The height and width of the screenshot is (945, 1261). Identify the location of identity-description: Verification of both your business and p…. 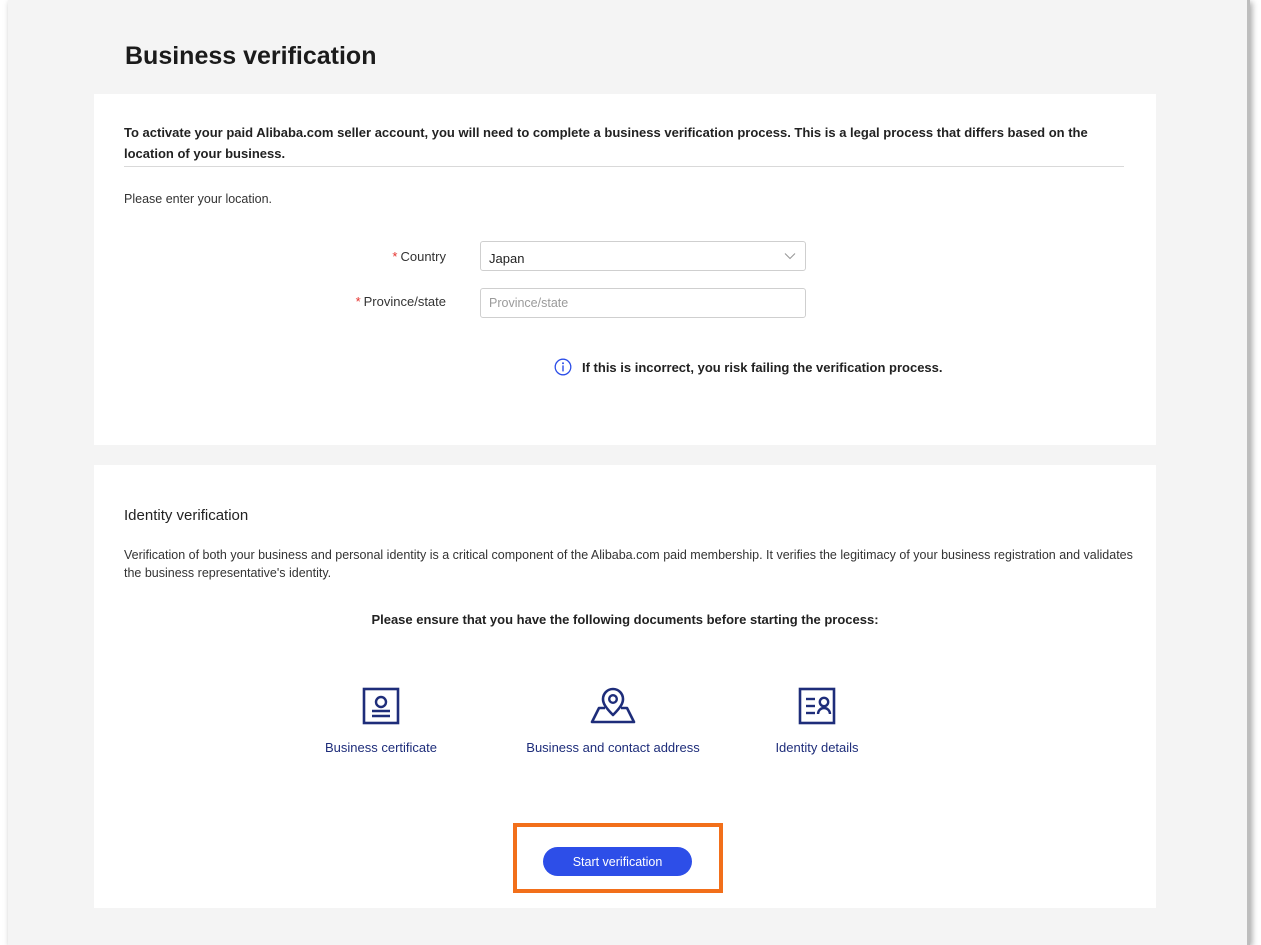
(628, 564).